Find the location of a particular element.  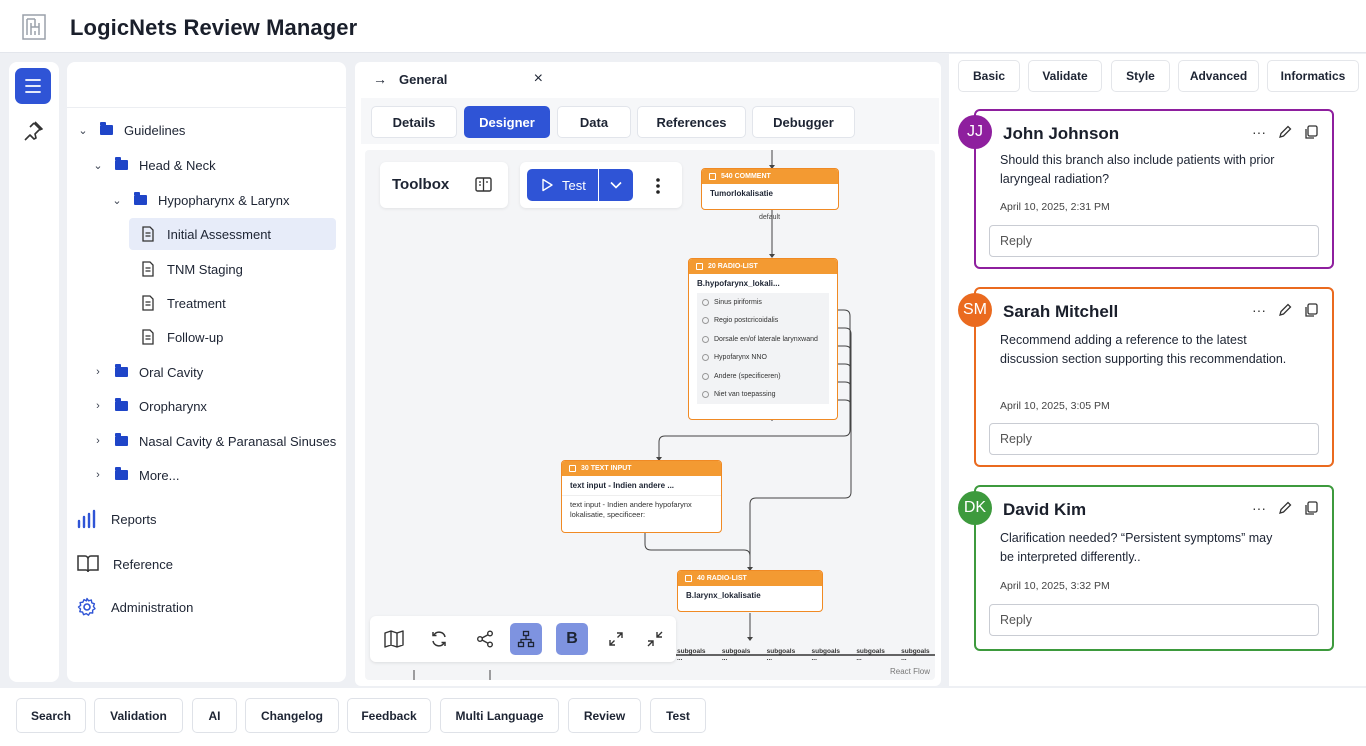

tab-designer: Designer is located at coordinates (507, 122).